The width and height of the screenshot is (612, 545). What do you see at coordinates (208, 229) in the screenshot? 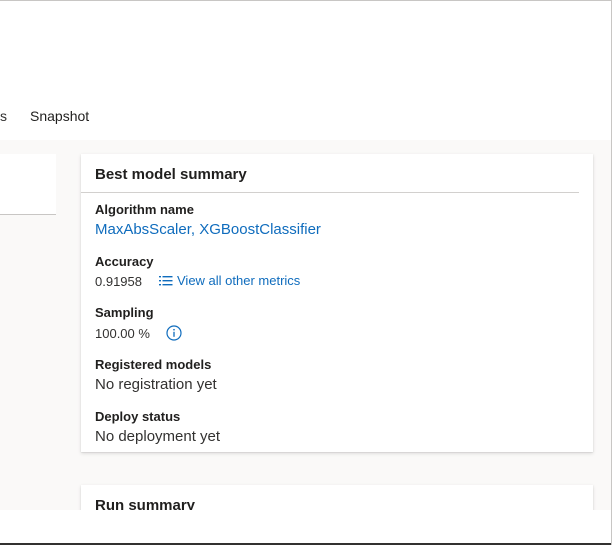
I see `algorithm-name-link: MaxAbsScaler, XGBoostClassifier` at bounding box center [208, 229].